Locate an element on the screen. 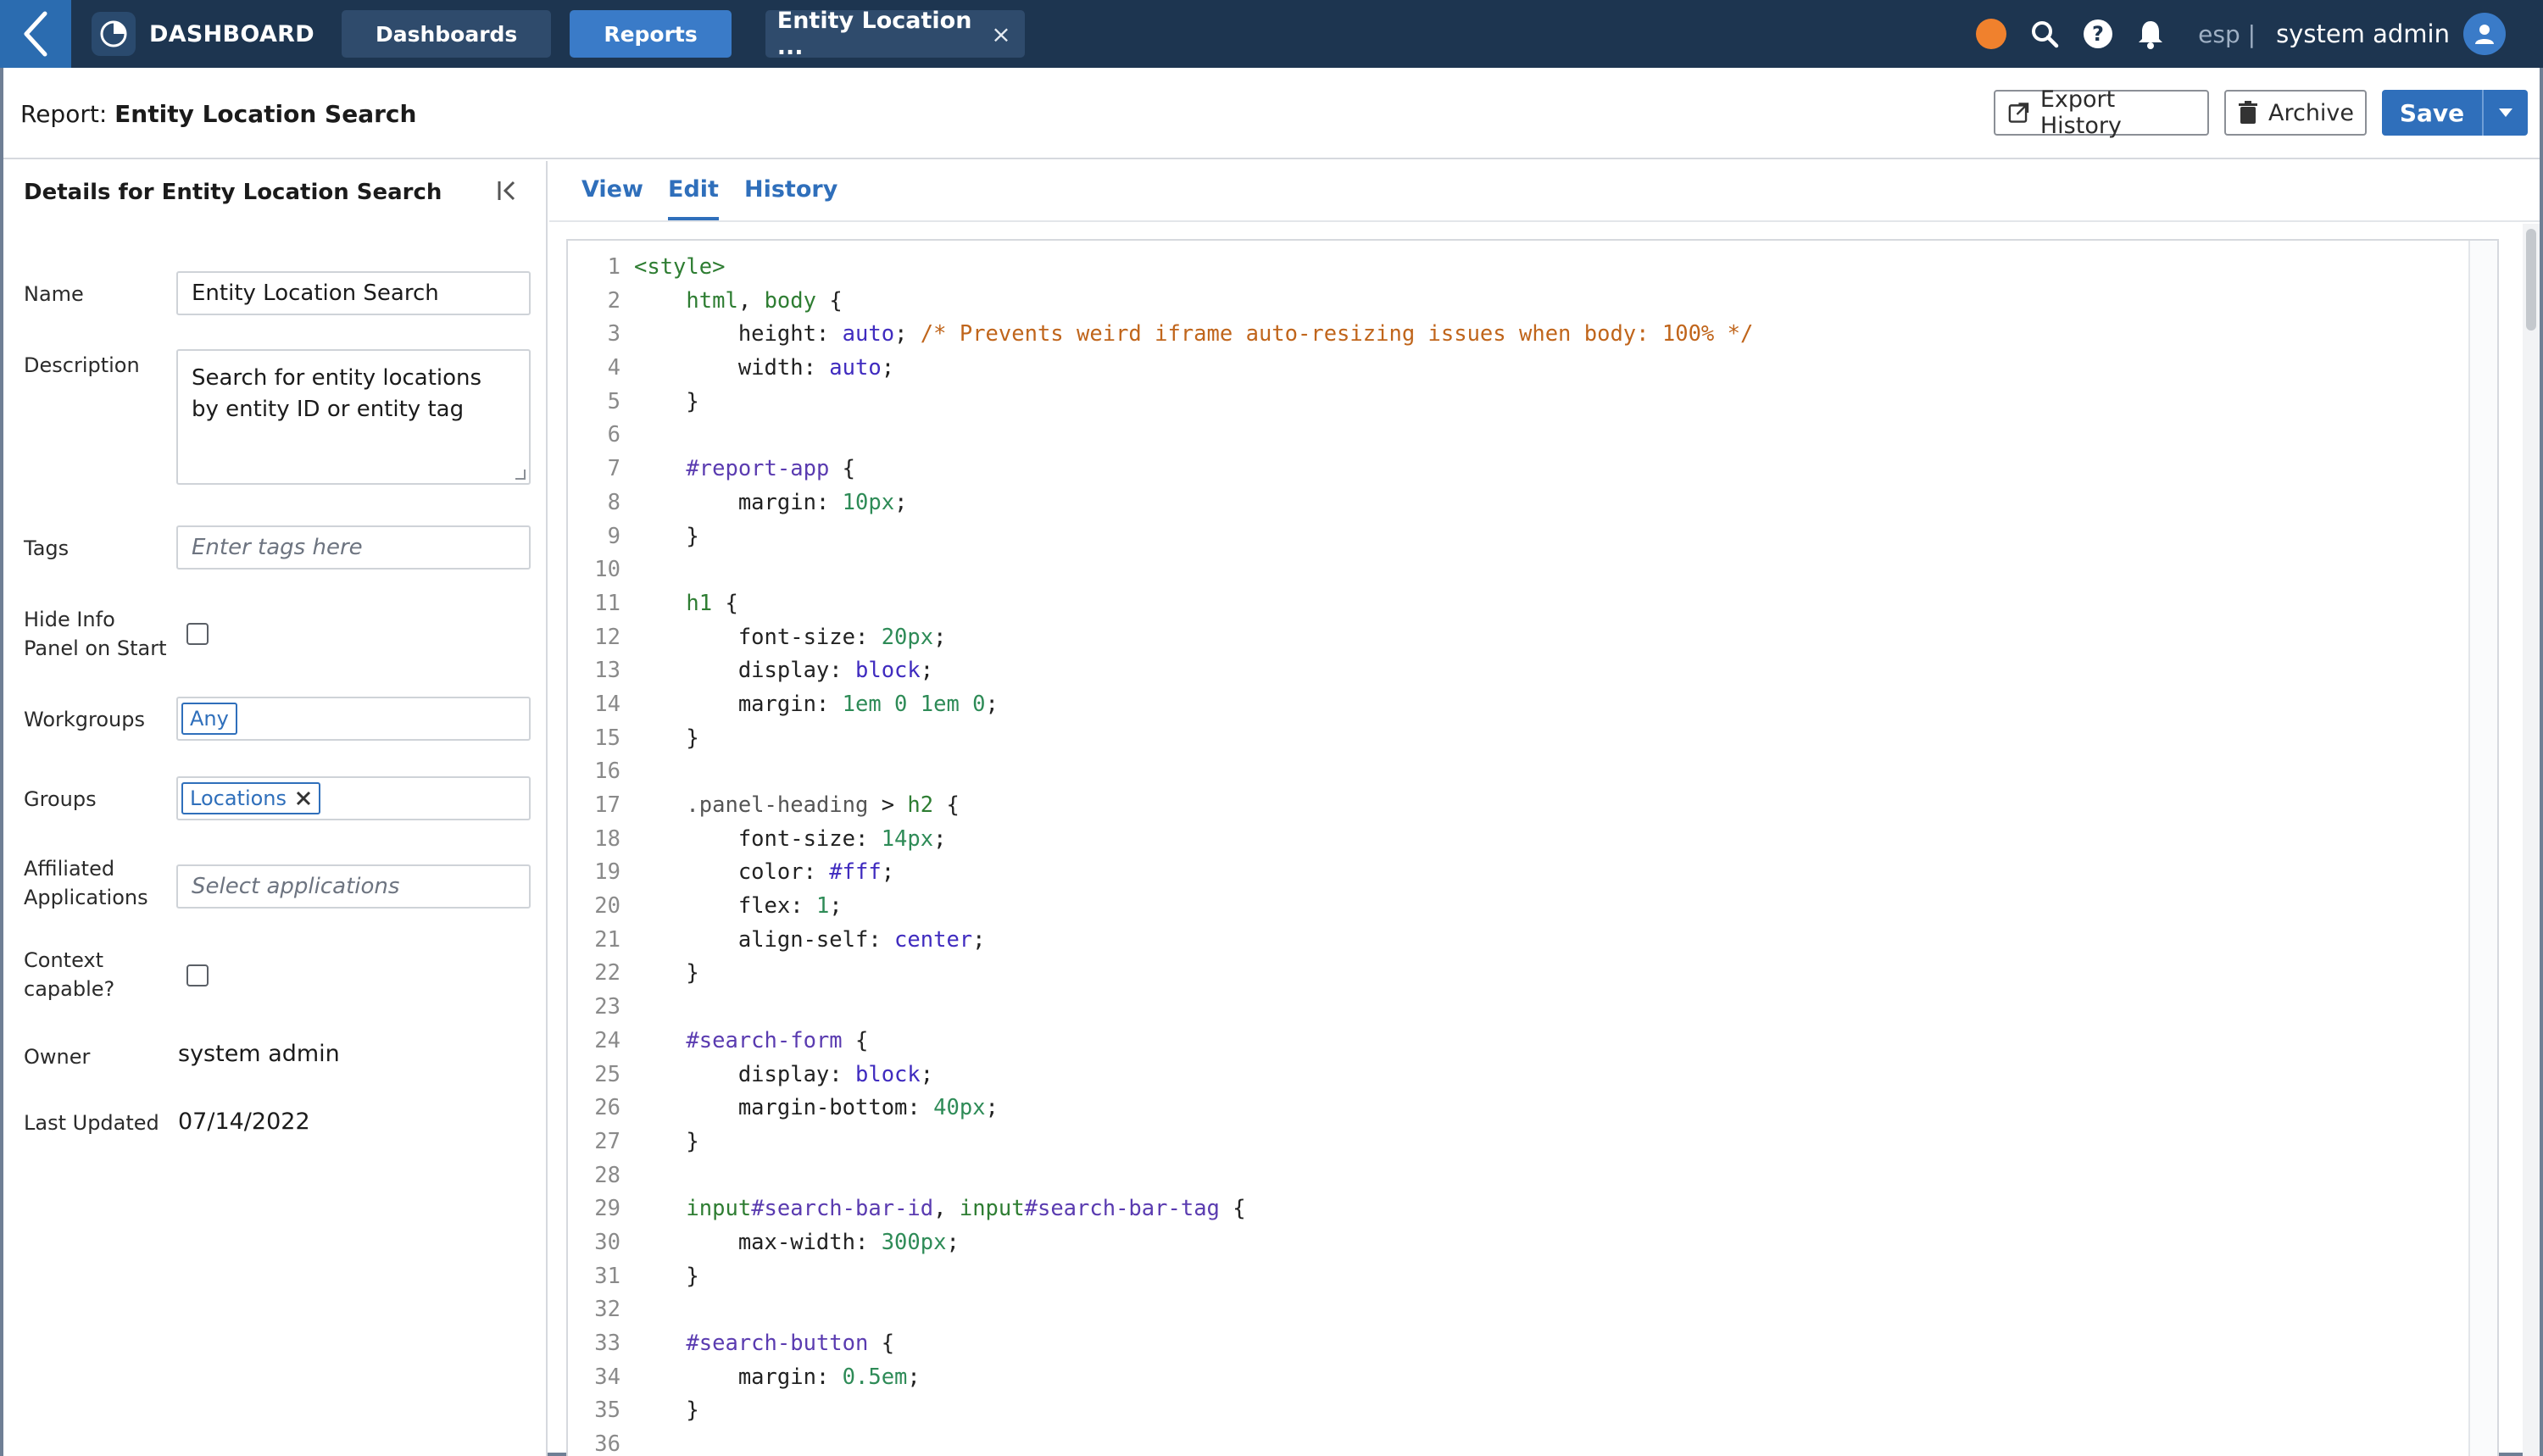 This screenshot has width=2543, height=1456. save-options-dropdown is located at coordinates (2506, 113).